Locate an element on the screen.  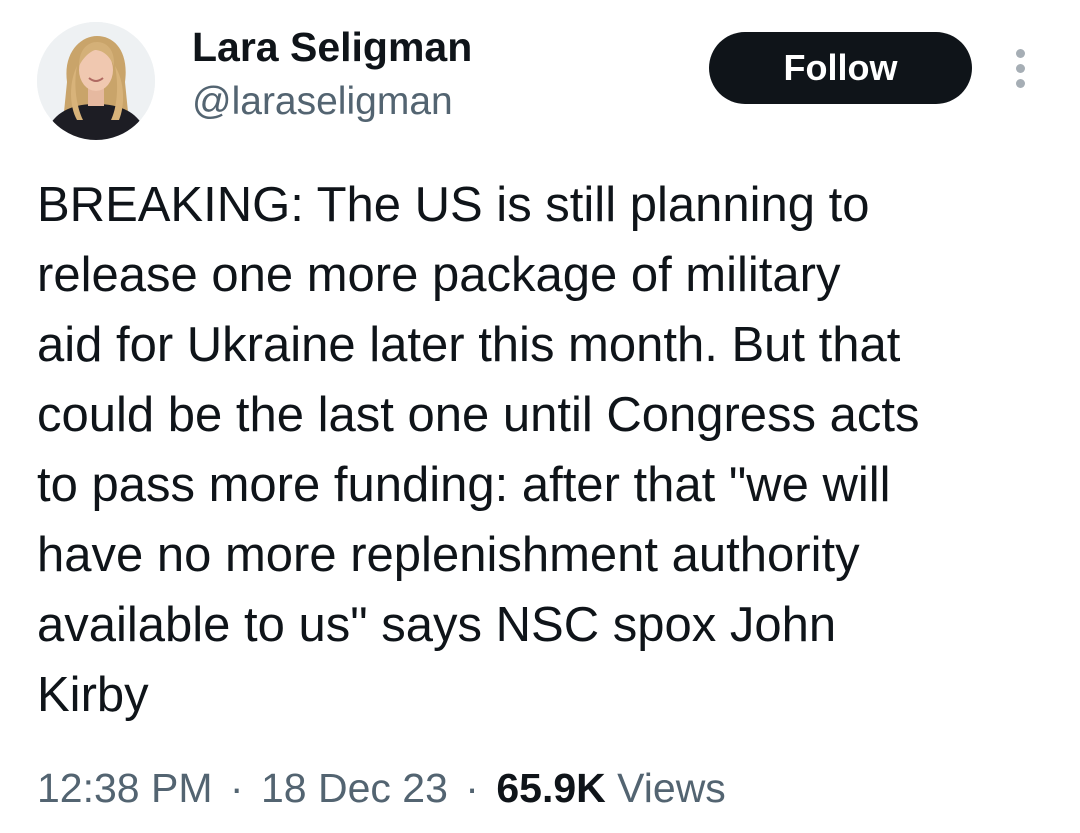
follow-button: Follow is located at coordinates (840, 68).